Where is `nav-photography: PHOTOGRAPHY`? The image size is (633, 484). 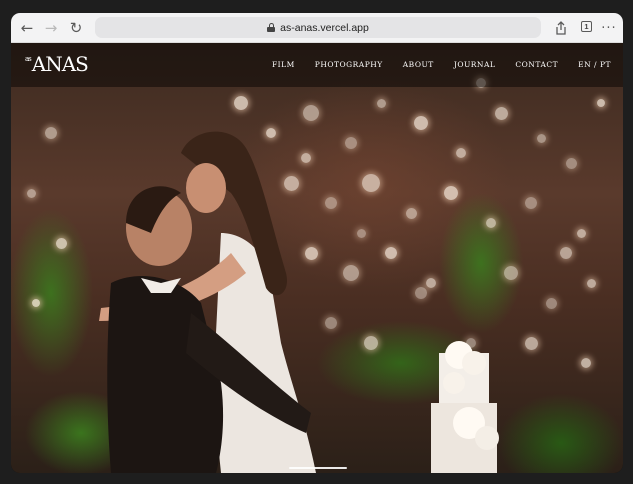
nav-photography: PHOTOGRAPHY is located at coordinates (349, 64).